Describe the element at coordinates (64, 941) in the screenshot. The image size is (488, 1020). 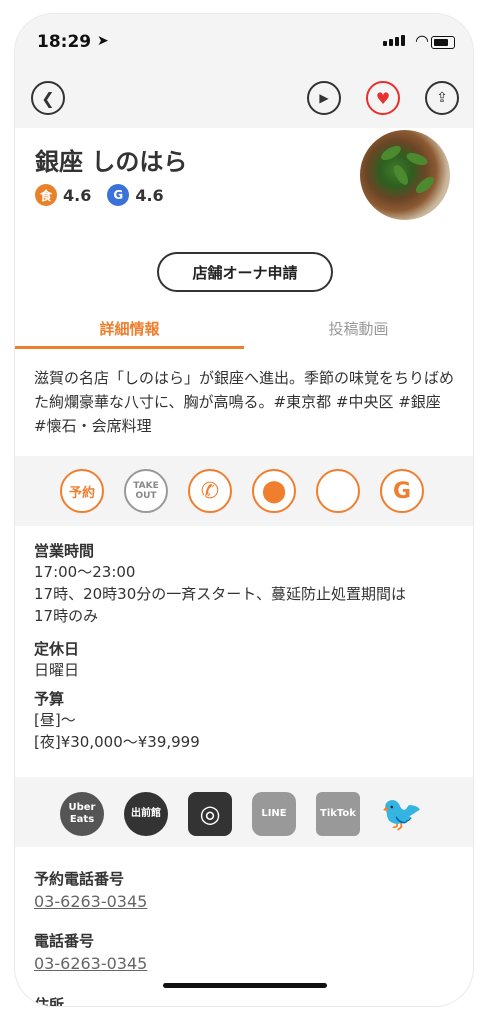
I see `phone-heading: 電話番号` at that location.